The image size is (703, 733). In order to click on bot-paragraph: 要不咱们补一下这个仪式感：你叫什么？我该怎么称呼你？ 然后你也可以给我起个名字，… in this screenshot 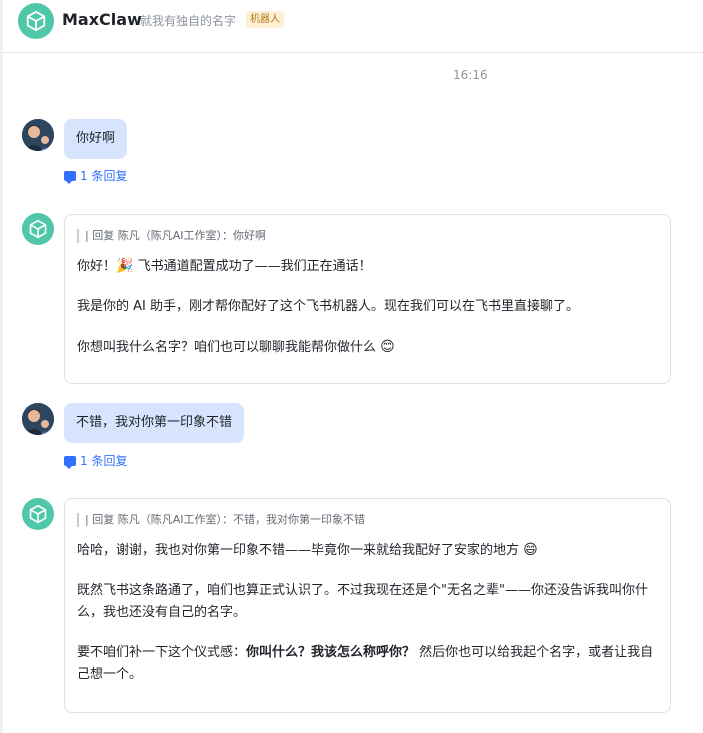, I will do `click(365, 663)`.